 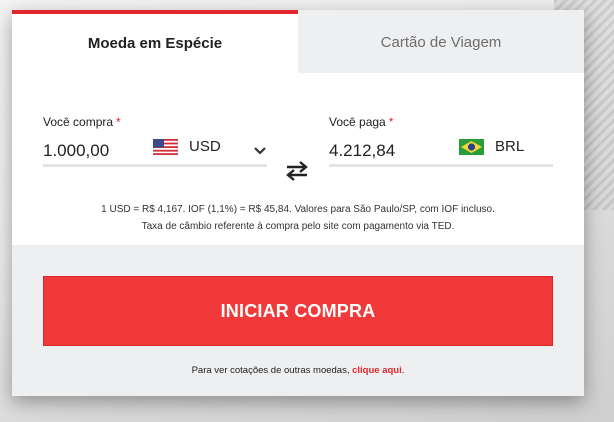 What do you see at coordinates (98, 151) in the screenshot?
I see `buy-amount-input` at bounding box center [98, 151].